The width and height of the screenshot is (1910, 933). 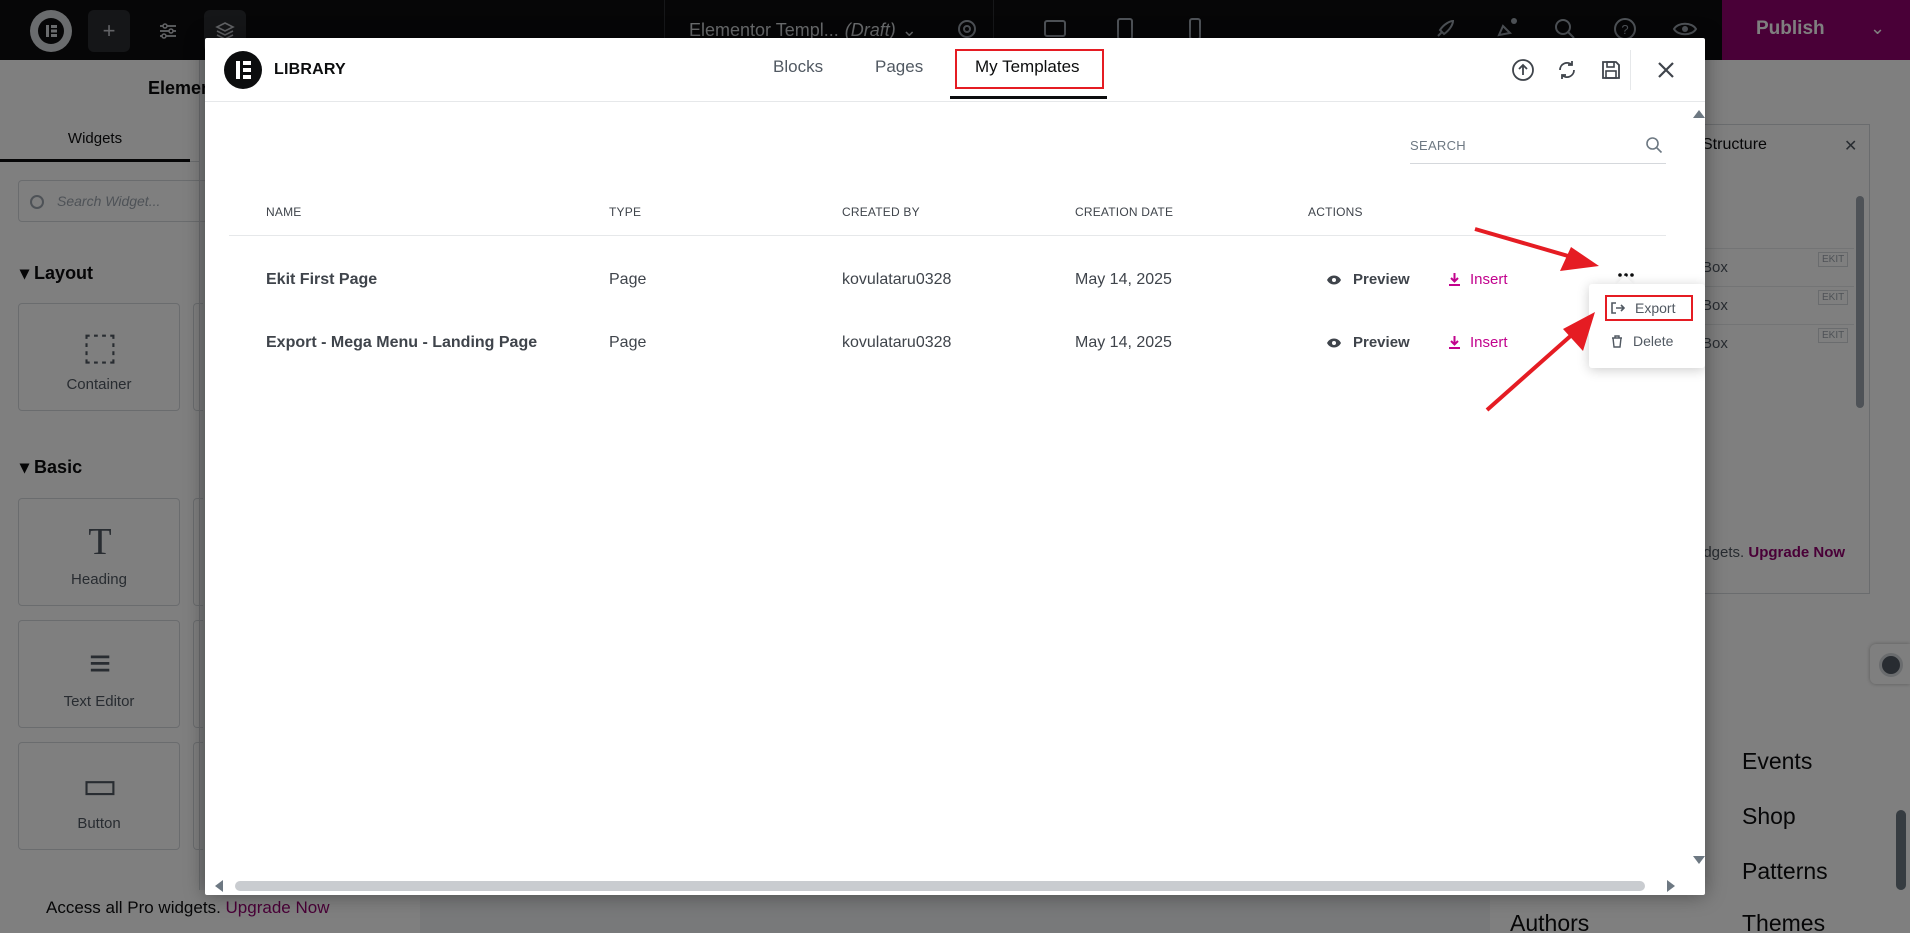 What do you see at coordinates (881, 212) in the screenshot?
I see `column-created-by: CREATED BY` at bounding box center [881, 212].